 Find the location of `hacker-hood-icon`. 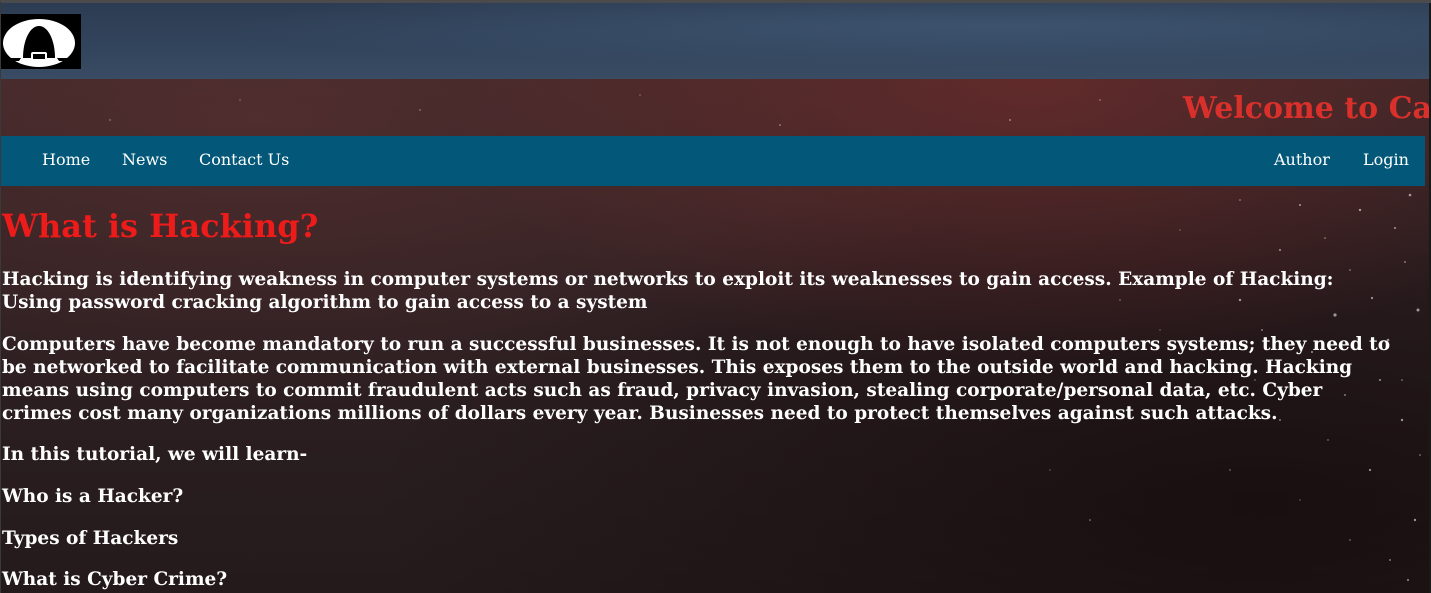

hacker-hood-icon is located at coordinates (41, 41).